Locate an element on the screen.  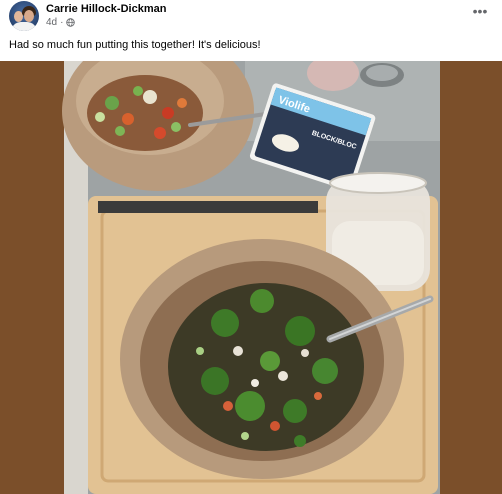
board-handle is located at coordinates (208, 207).